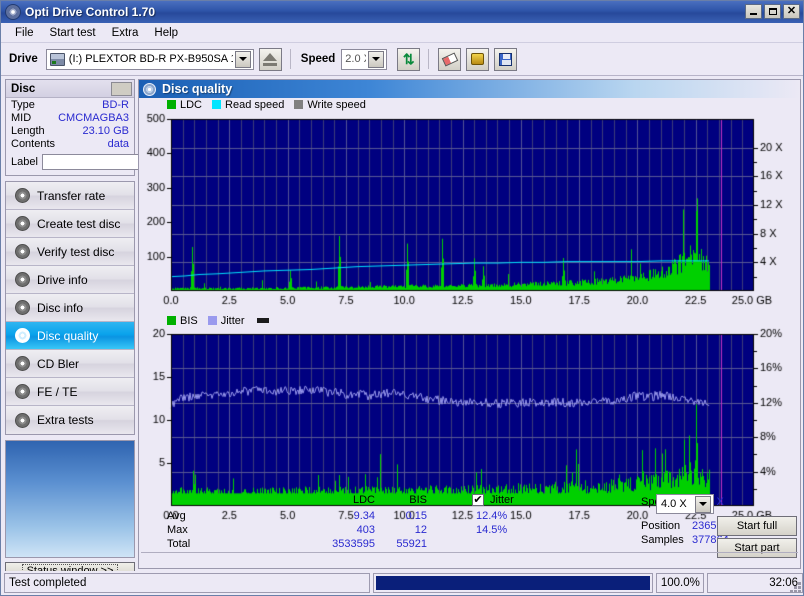 The height and width of the screenshot is (596, 804). Describe the element at coordinates (62, 279) in the screenshot. I see `sidebar-item-label: Drive info` at that location.